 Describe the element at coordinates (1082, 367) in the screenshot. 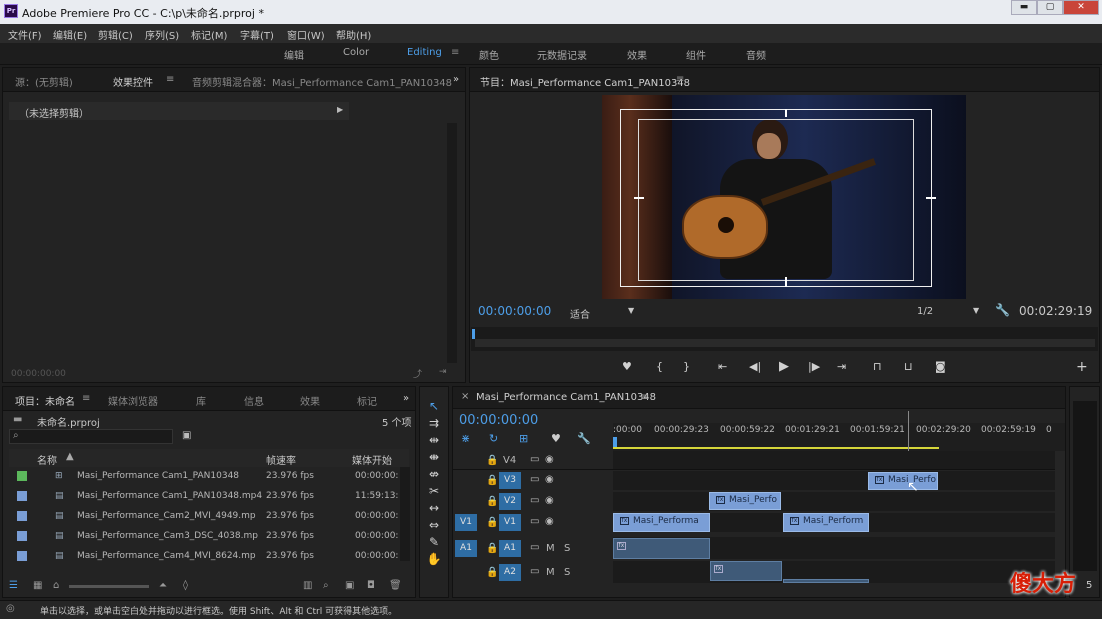

I see `button-editor-icon: +` at that location.